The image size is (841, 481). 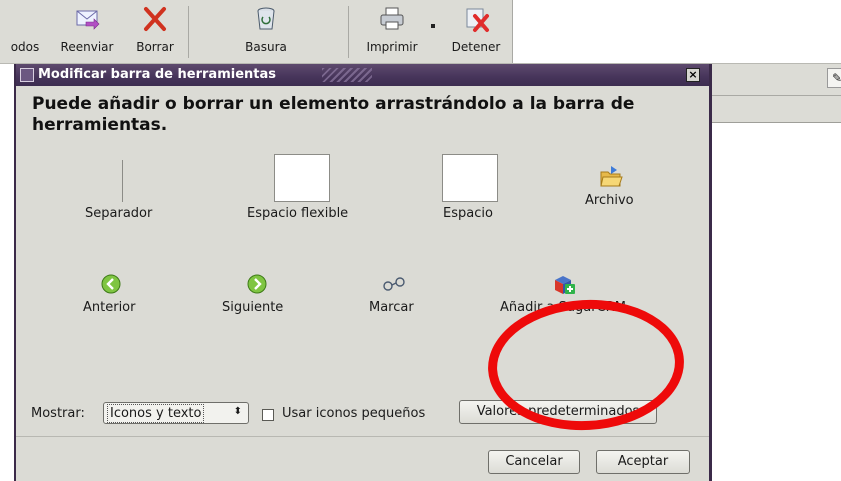 I want to click on mostrar-select-value: Iconos y texto, so click(x=156, y=413).